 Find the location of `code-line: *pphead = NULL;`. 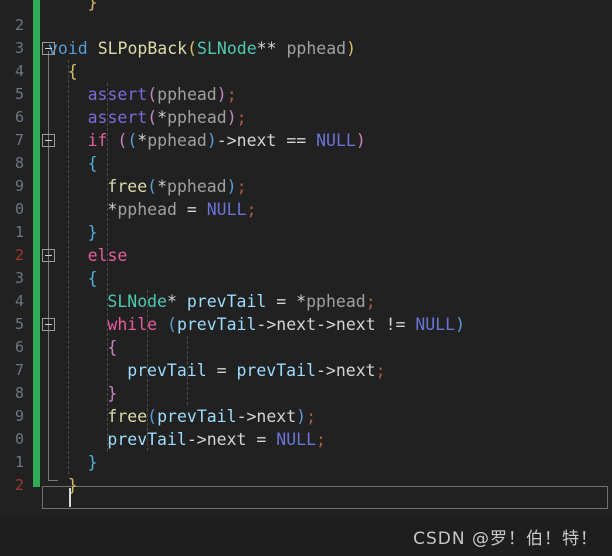

code-line: *pphead = NULL; is located at coordinates (181, 209).